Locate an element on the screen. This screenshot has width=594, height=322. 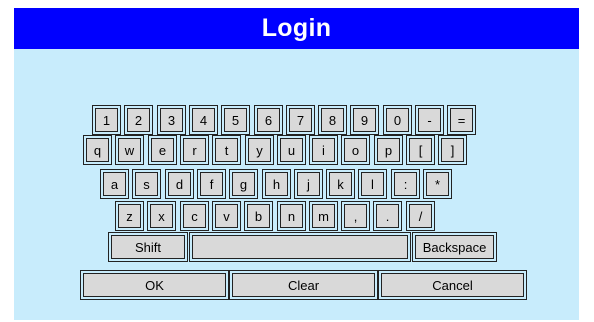
key-c: c is located at coordinates (194, 216).